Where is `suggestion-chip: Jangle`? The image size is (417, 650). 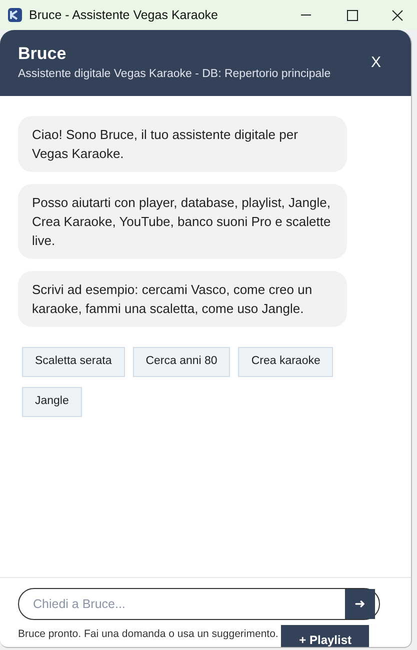 suggestion-chip: Jangle is located at coordinates (52, 402).